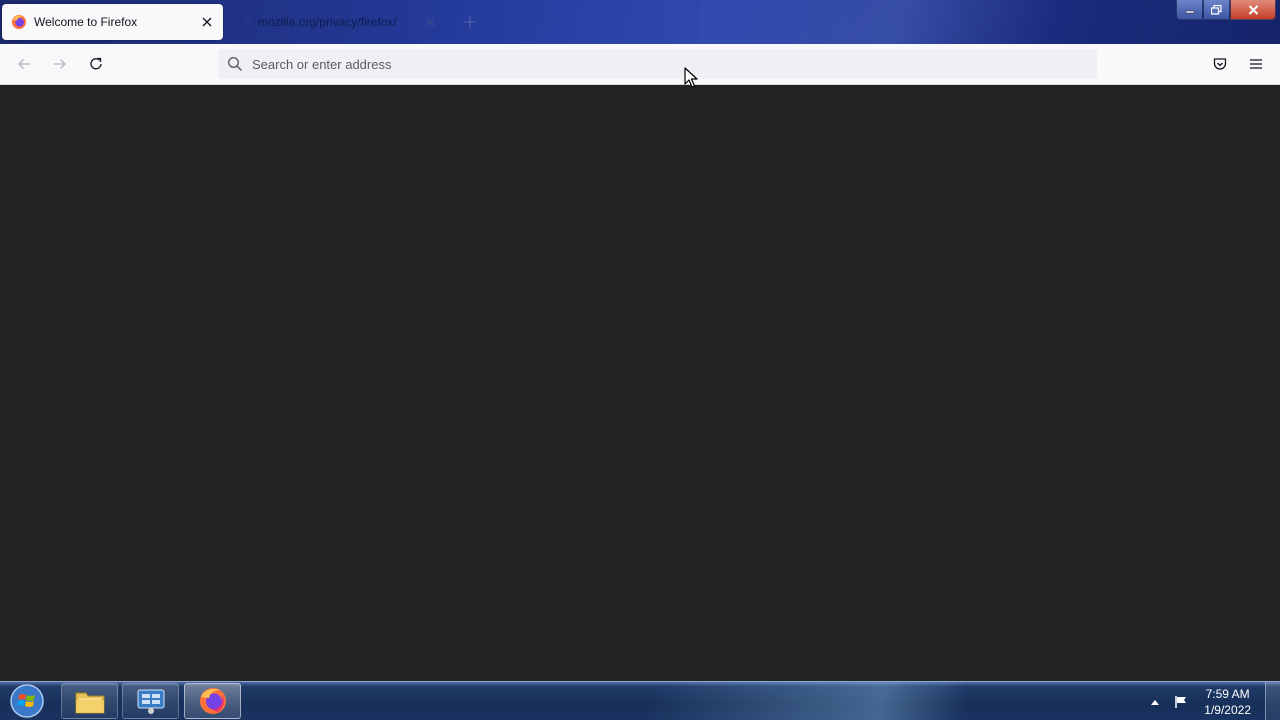  I want to click on tab-title: Welcome to Firefox, so click(86, 22).